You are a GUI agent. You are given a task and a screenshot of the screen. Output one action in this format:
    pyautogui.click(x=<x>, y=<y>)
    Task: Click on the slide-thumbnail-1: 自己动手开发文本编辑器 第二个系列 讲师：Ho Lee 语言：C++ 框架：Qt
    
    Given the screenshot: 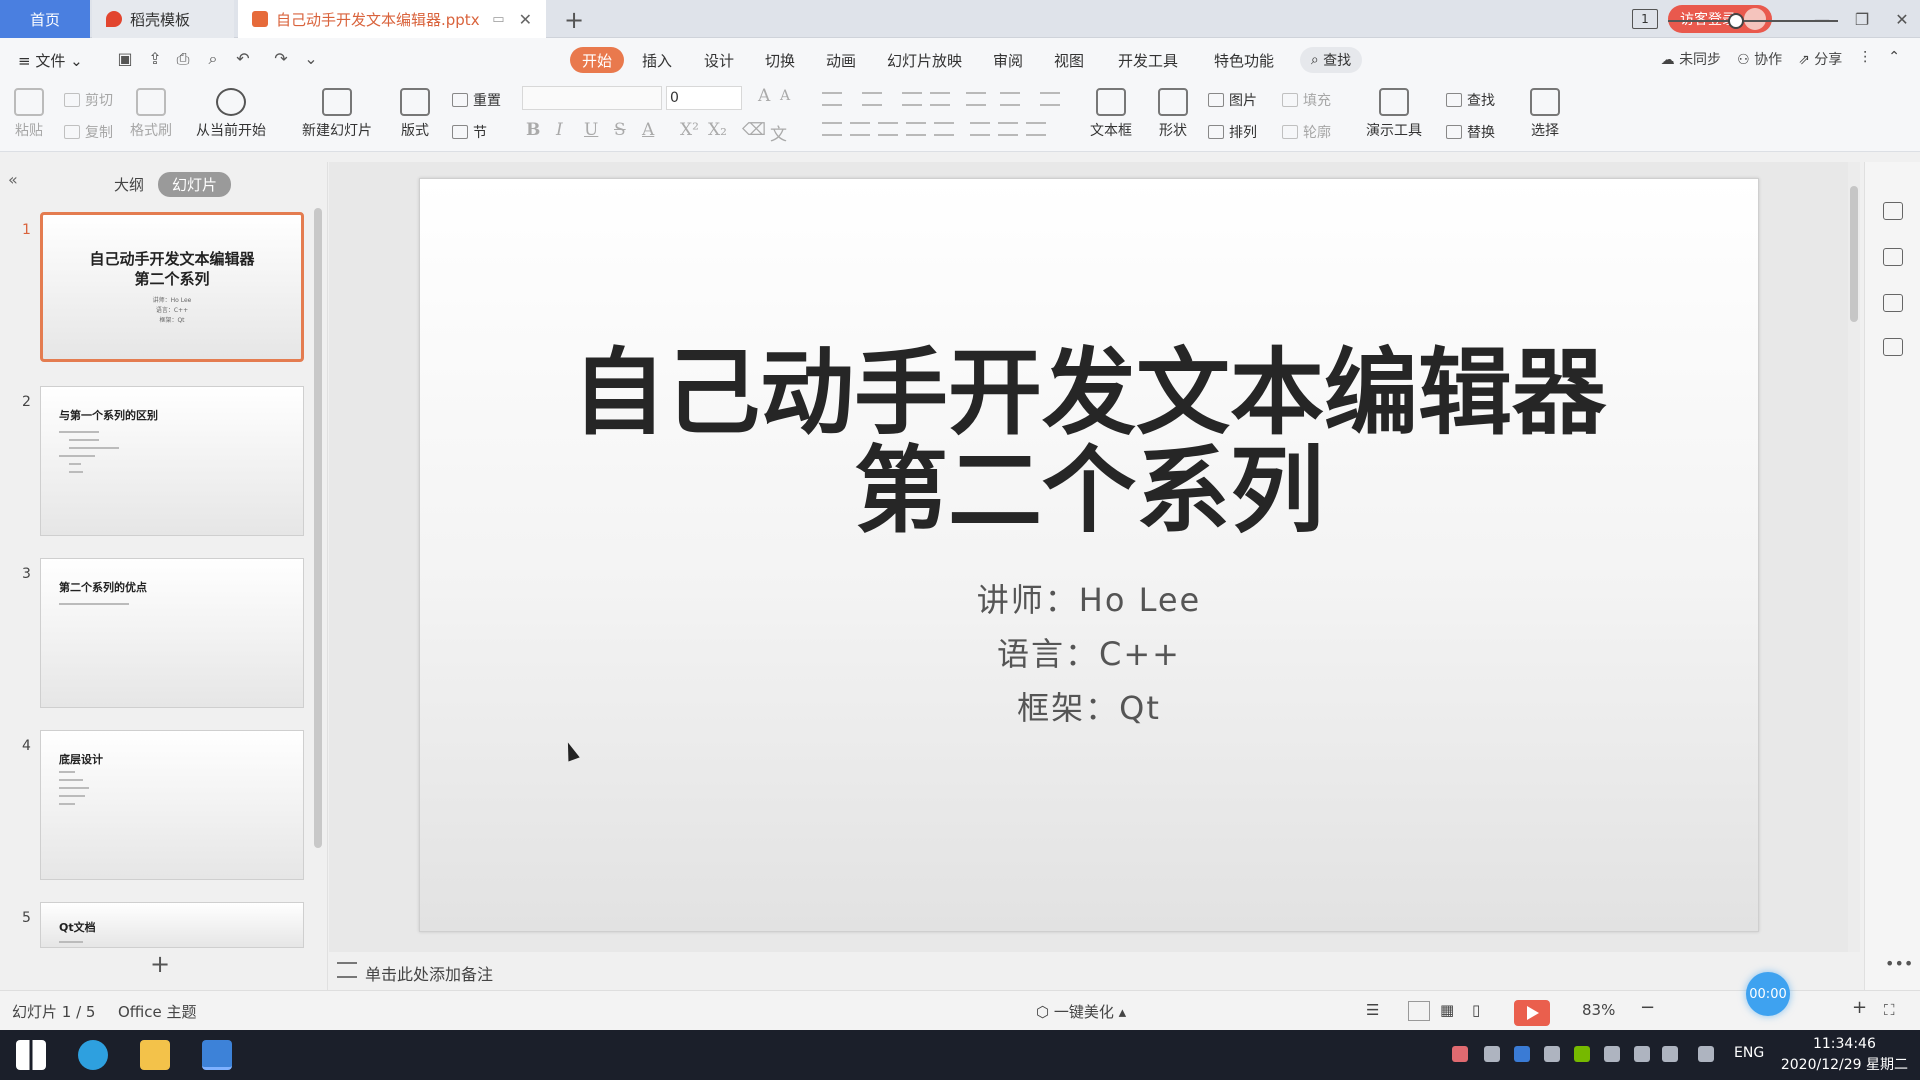 What is the action you would take?
    pyautogui.click(x=172, y=287)
    